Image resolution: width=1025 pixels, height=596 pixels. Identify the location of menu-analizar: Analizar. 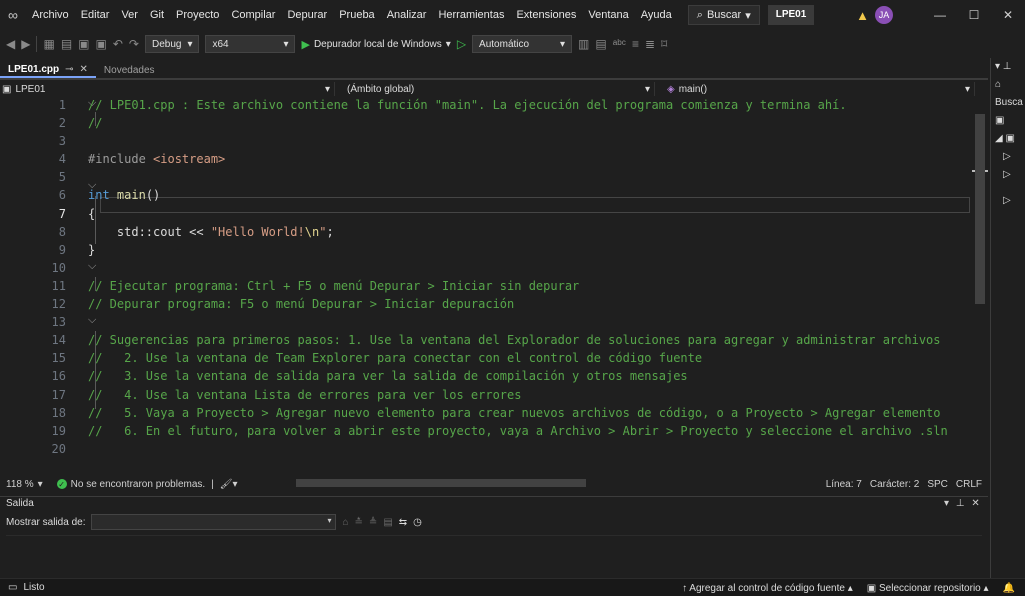
(407, 15).